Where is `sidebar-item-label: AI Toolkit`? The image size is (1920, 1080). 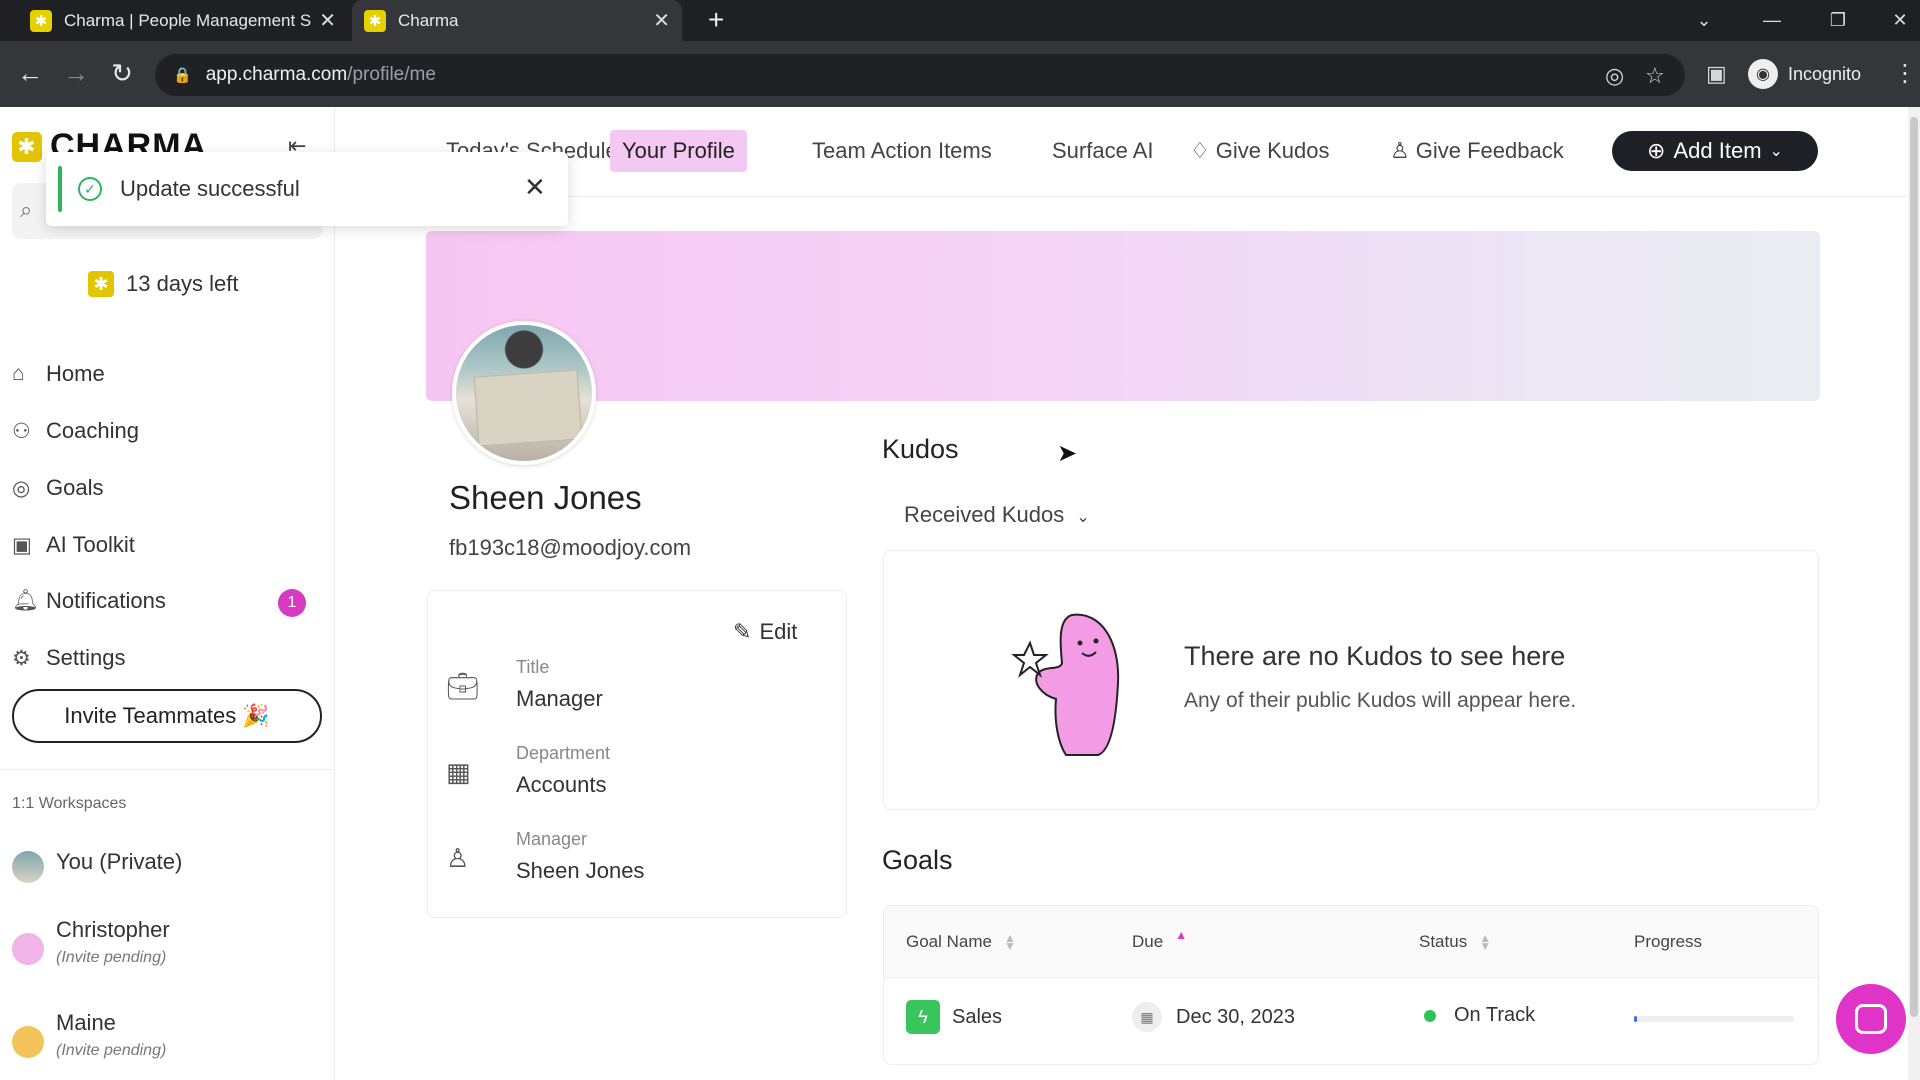
sidebar-item-label: AI Toolkit is located at coordinates (90, 544).